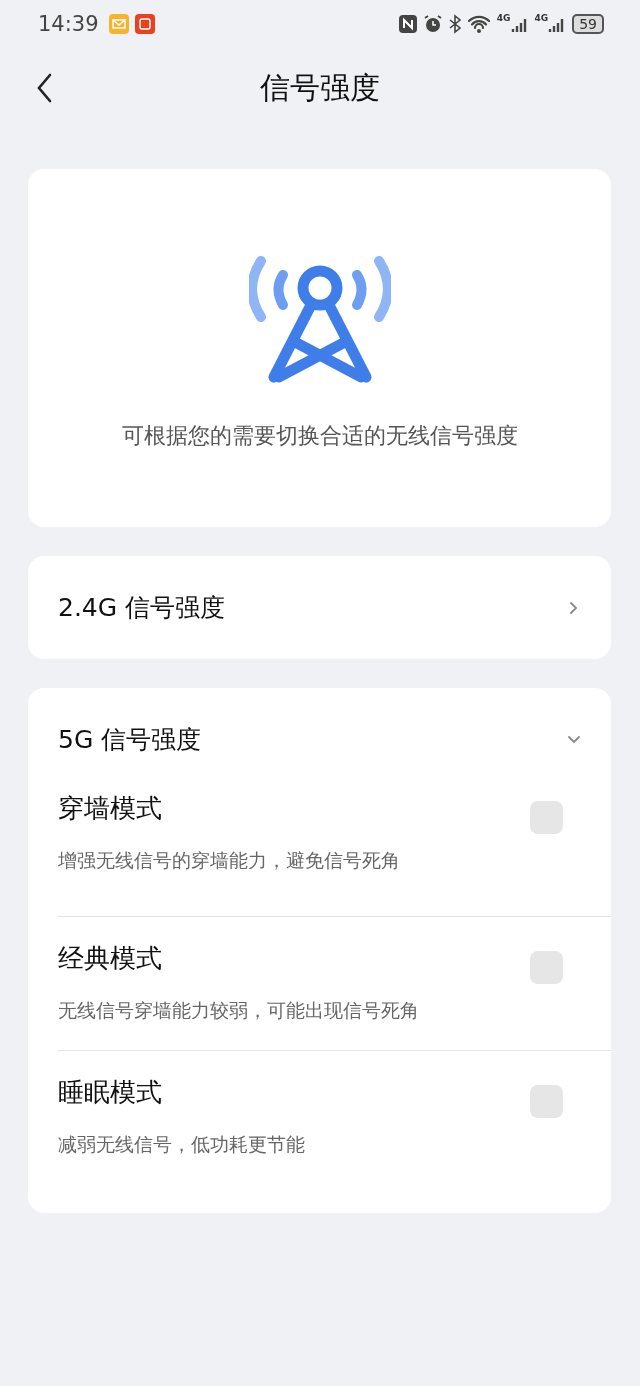  Describe the element at coordinates (319, 436) in the screenshot. I see `intro-description: 可根据您的需要切换合适的无线信号强度` at that location.